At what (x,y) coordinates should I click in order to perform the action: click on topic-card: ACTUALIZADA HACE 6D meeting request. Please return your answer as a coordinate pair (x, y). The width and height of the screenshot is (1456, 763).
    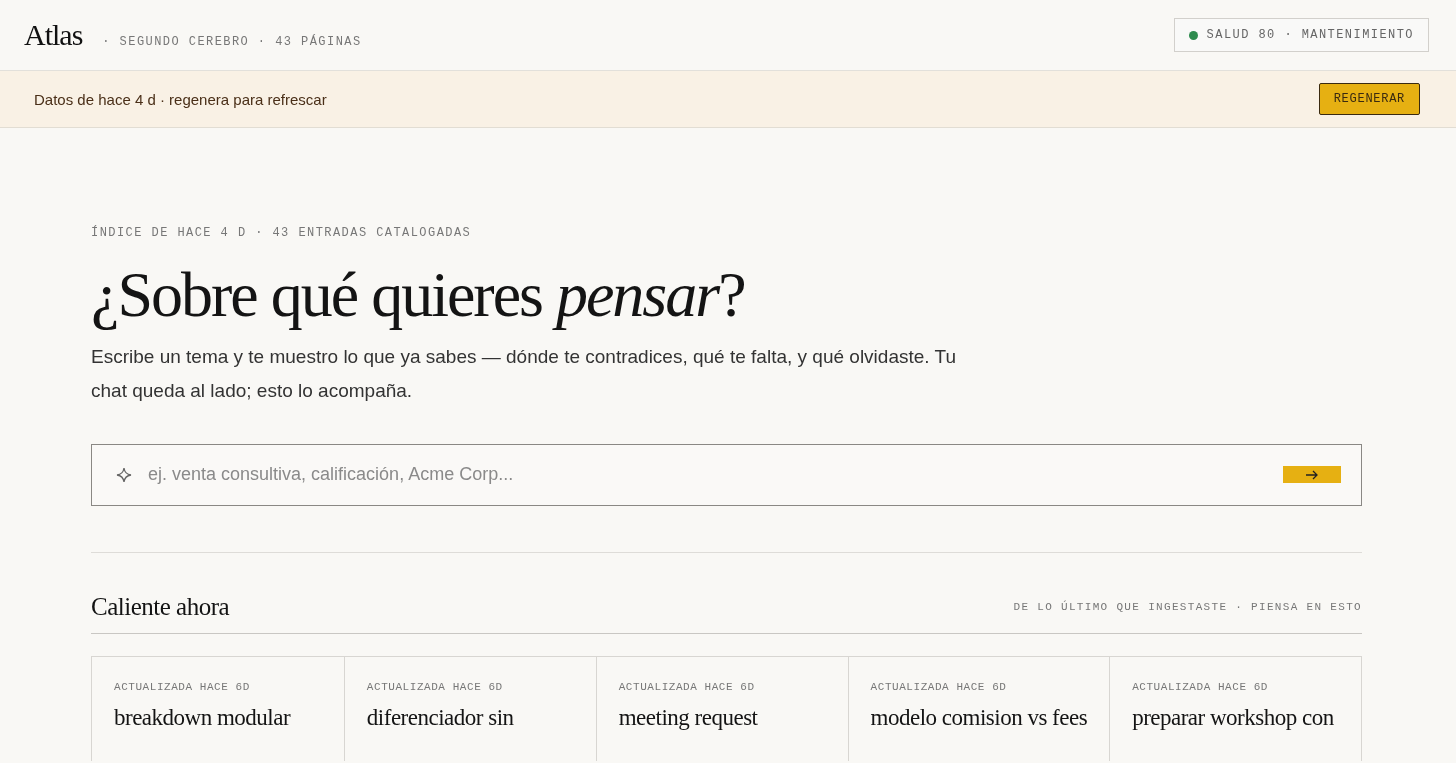
    Looking at the image, I should click on (721, 708).